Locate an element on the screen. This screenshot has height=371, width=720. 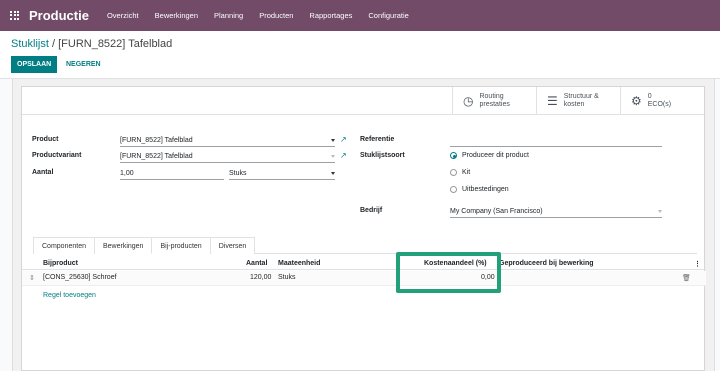
radio-label: Kit is located at coordinates (466, 172).